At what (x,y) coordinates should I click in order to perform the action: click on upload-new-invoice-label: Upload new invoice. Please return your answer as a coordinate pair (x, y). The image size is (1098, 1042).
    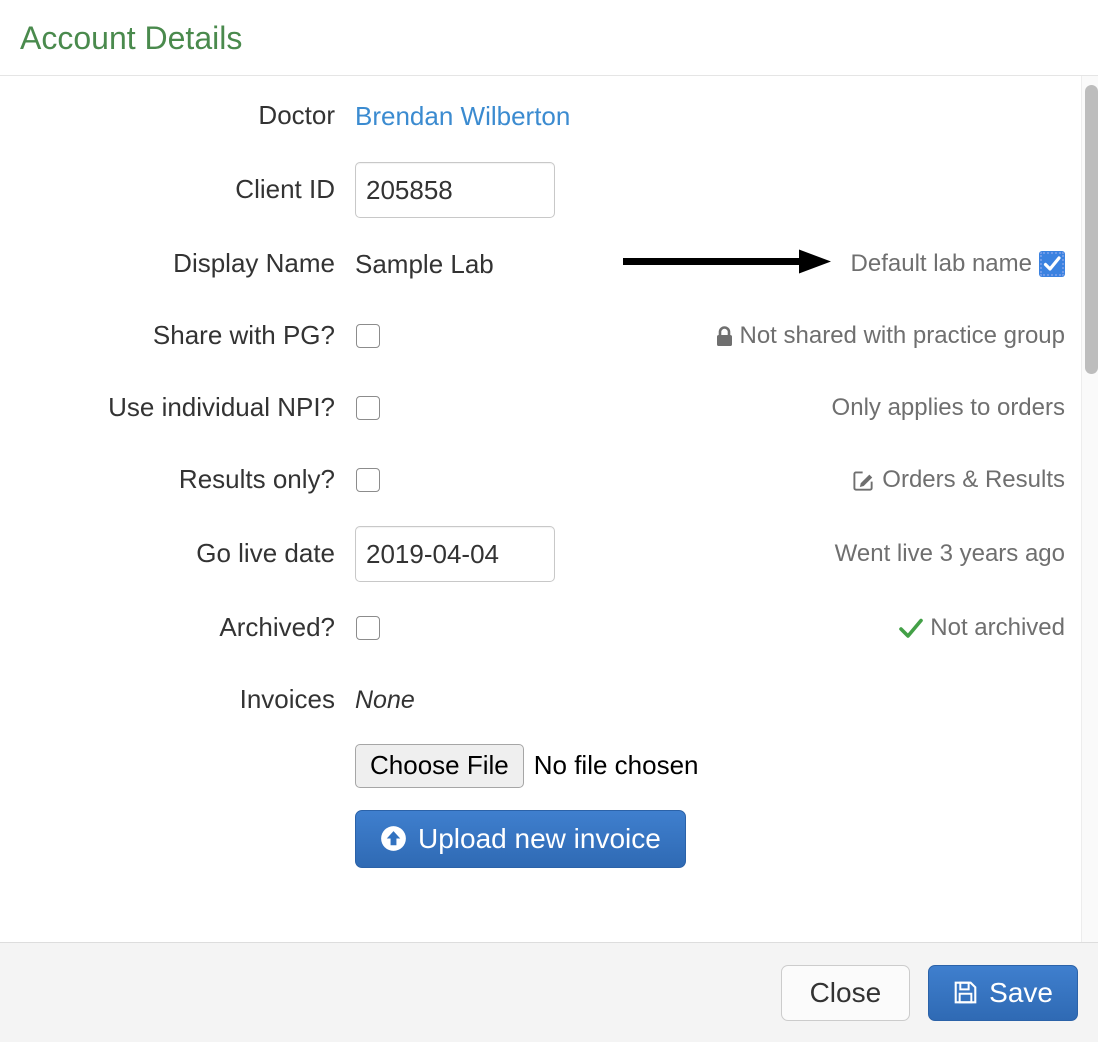
    Looking at the image, I should click on (539, 838).